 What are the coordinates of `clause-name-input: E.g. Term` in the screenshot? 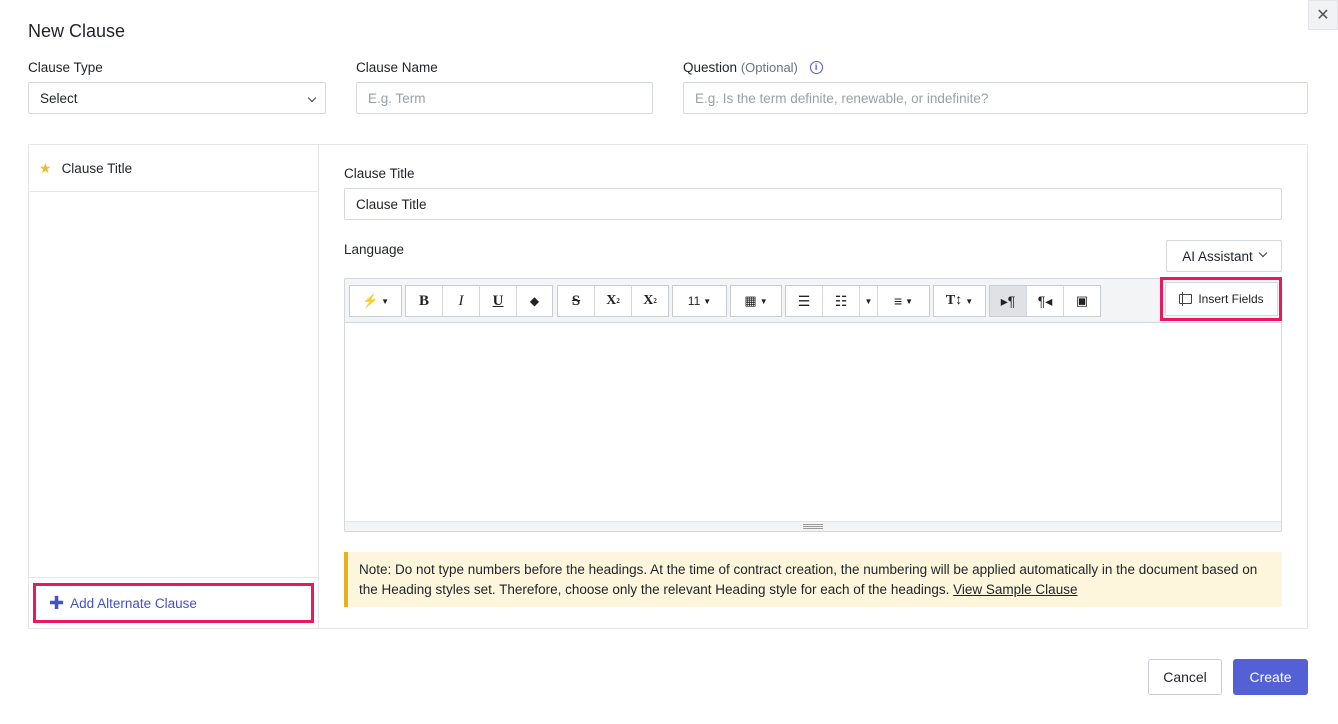 It's located at (504, 98).